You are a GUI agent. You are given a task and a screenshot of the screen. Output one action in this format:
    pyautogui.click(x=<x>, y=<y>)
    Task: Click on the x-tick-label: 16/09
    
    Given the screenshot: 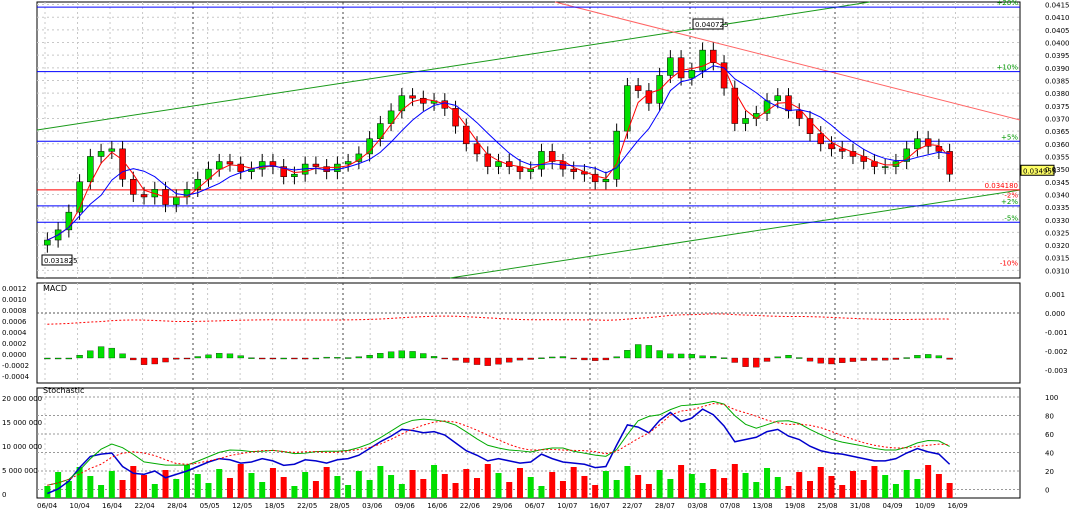 What is the action you would take?
    pyautogui.click(x=957, y=506)
    